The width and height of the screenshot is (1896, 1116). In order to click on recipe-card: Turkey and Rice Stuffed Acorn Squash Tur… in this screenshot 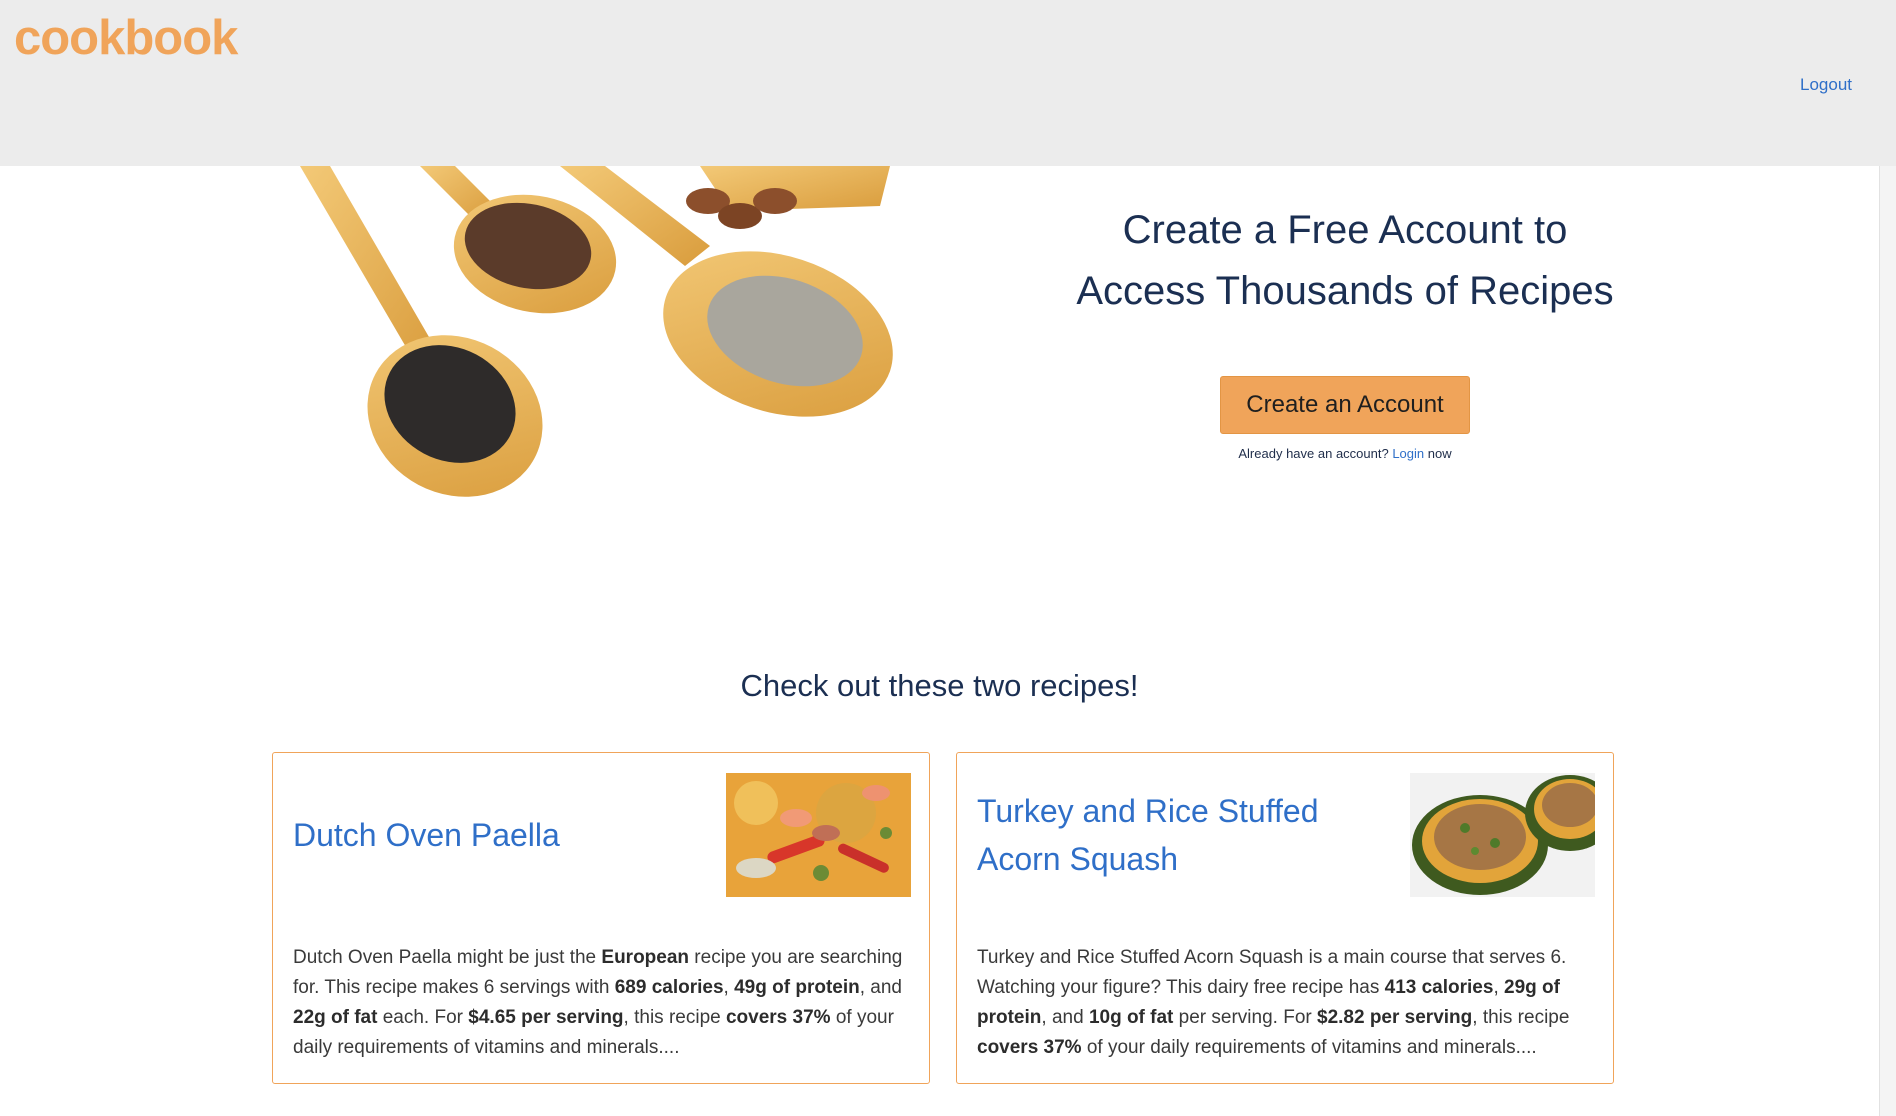, I will do `click(1285, 918)`.